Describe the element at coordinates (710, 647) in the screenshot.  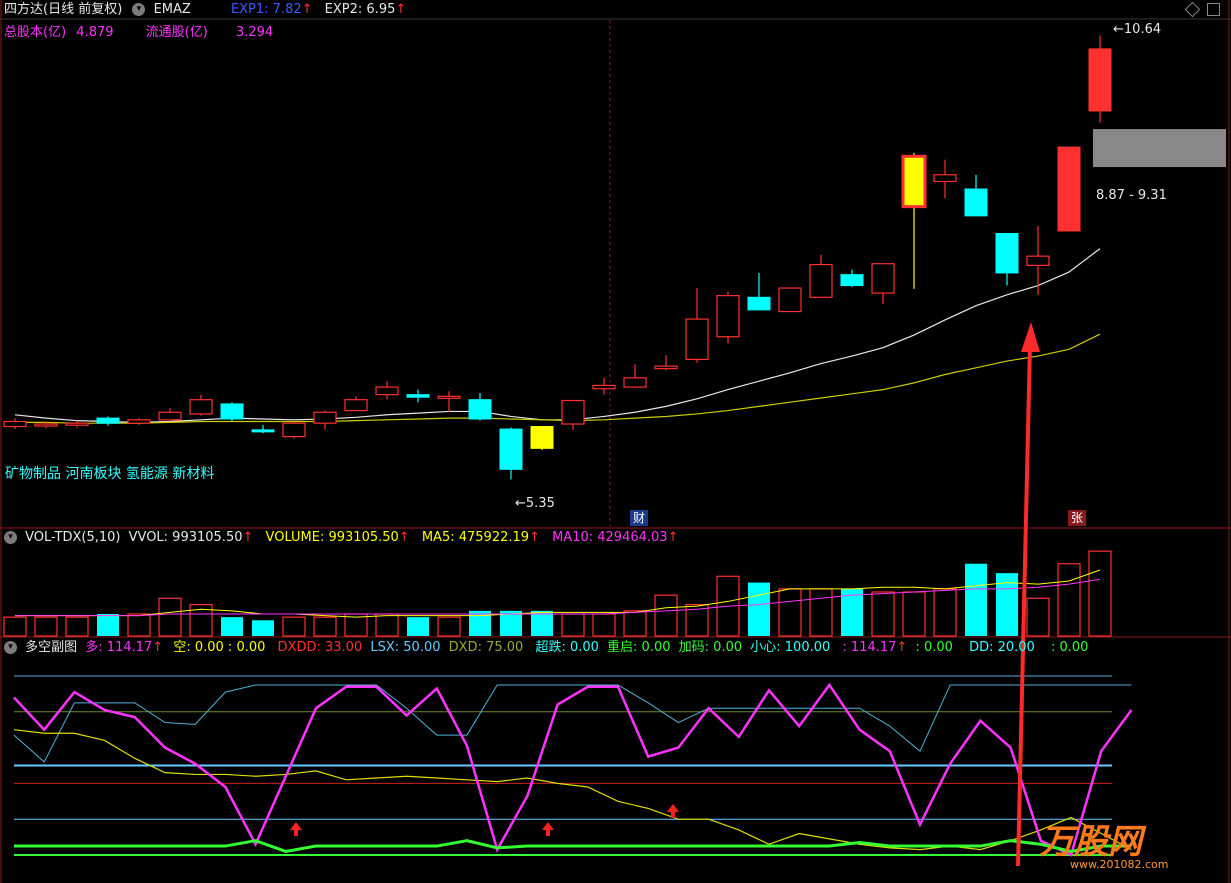
I see `jiama-value: 加码: 0.00` at that location.